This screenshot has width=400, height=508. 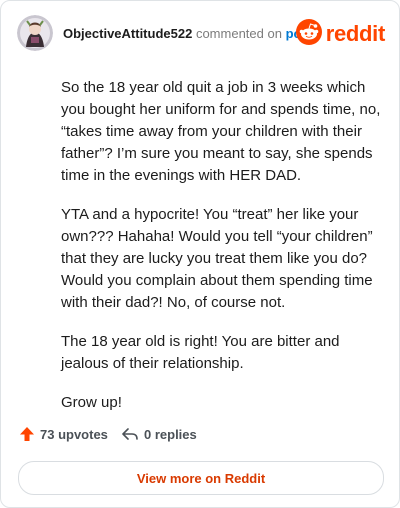 What do you see at coordinates (170, 434) in the screenshot?
I see `reply-count: 0 replies` at bounding box center [170, 434].